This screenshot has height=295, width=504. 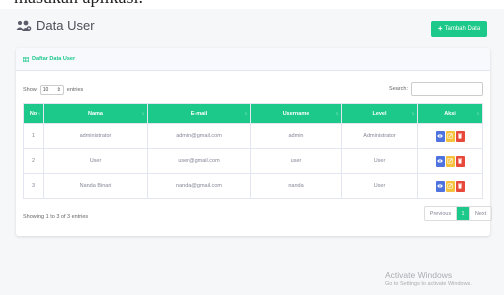 I want to click on card-title: Daftar Data User, so click(x=54, y=59).